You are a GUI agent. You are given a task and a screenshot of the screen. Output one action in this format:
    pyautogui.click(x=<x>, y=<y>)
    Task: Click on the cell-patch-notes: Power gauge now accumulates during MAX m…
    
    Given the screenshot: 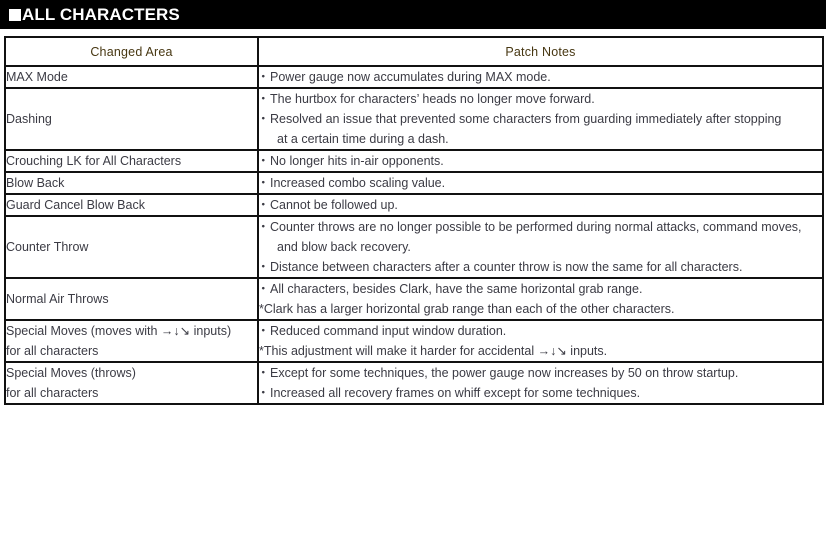 What is the action you would take?
    pyautogui.click(x=540, y=77)
    